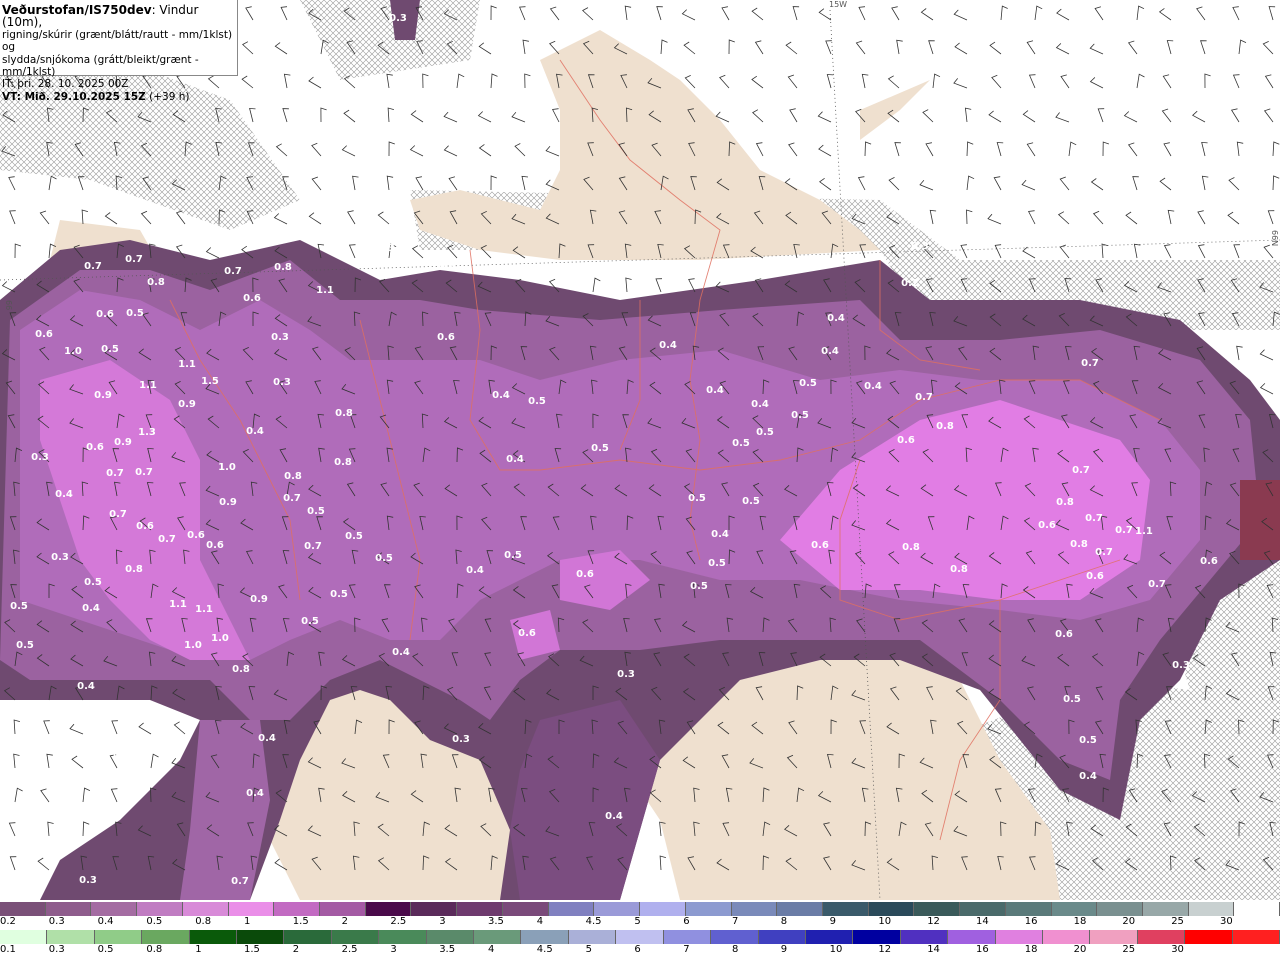 This screenshot has width=1280, height=958. Describe the element at coordinates (982, 921) in the screenshot. I see `legend-label: 14` at that location.